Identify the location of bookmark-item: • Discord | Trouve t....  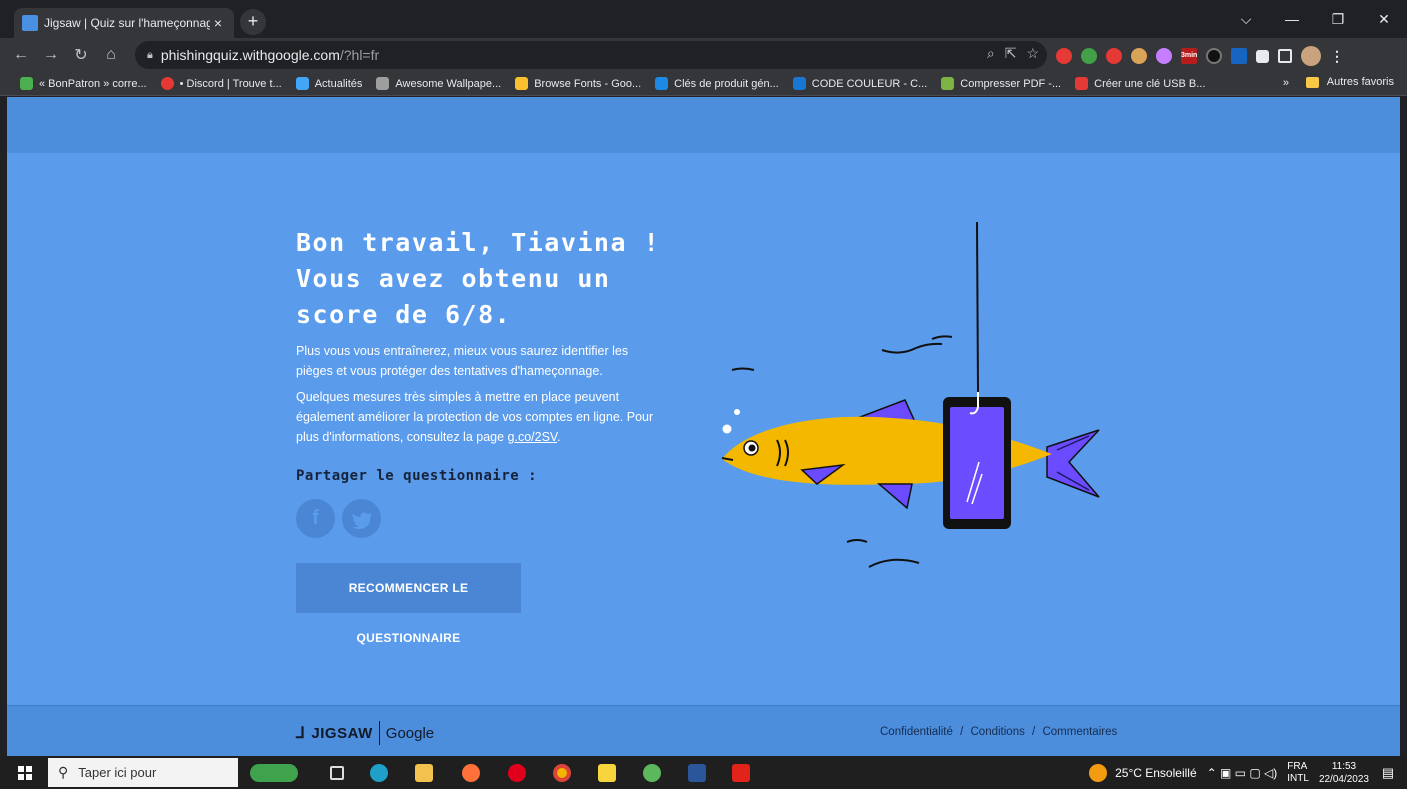
(221, 83).